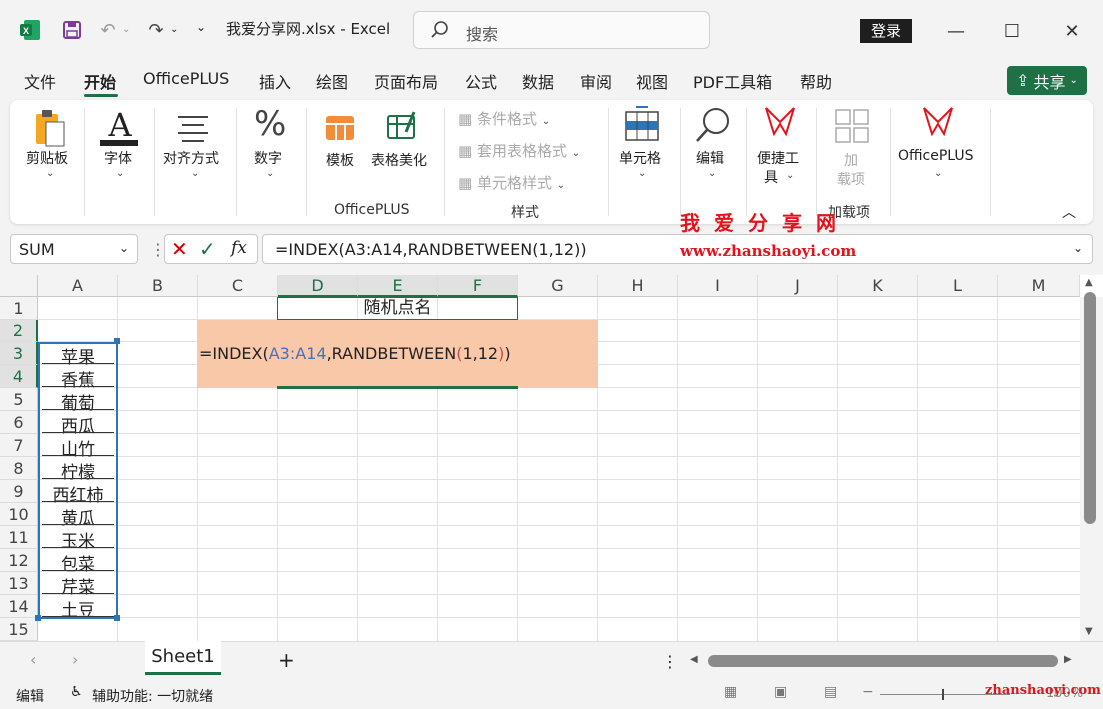  What do you see at coordinates (399, 160) in the screenshot?
I see `beautify-label: 表格美化` at bounding box center [399, 160].